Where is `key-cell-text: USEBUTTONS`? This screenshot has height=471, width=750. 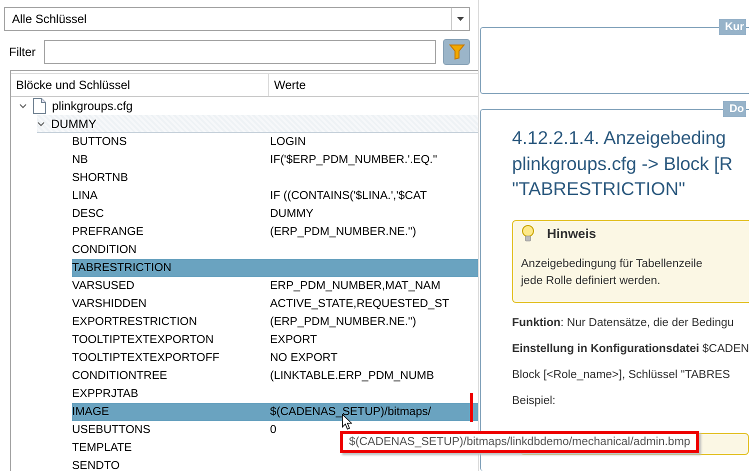
key-cell-text: USEBUTTONS is located at coordinates (112, 430).